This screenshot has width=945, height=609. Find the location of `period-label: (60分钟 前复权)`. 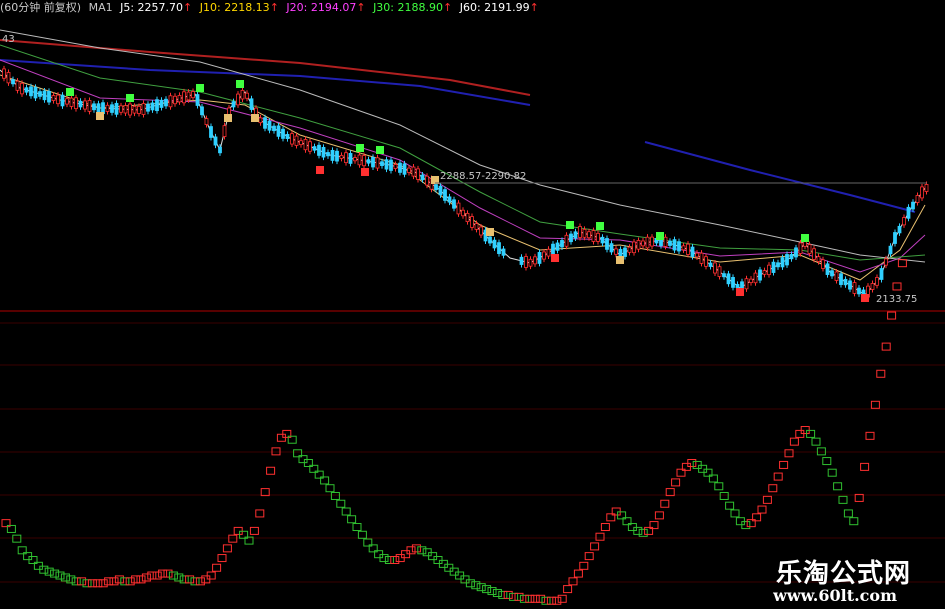

period-label: (60分钟 前复权) is located at coordinates (41, 7).